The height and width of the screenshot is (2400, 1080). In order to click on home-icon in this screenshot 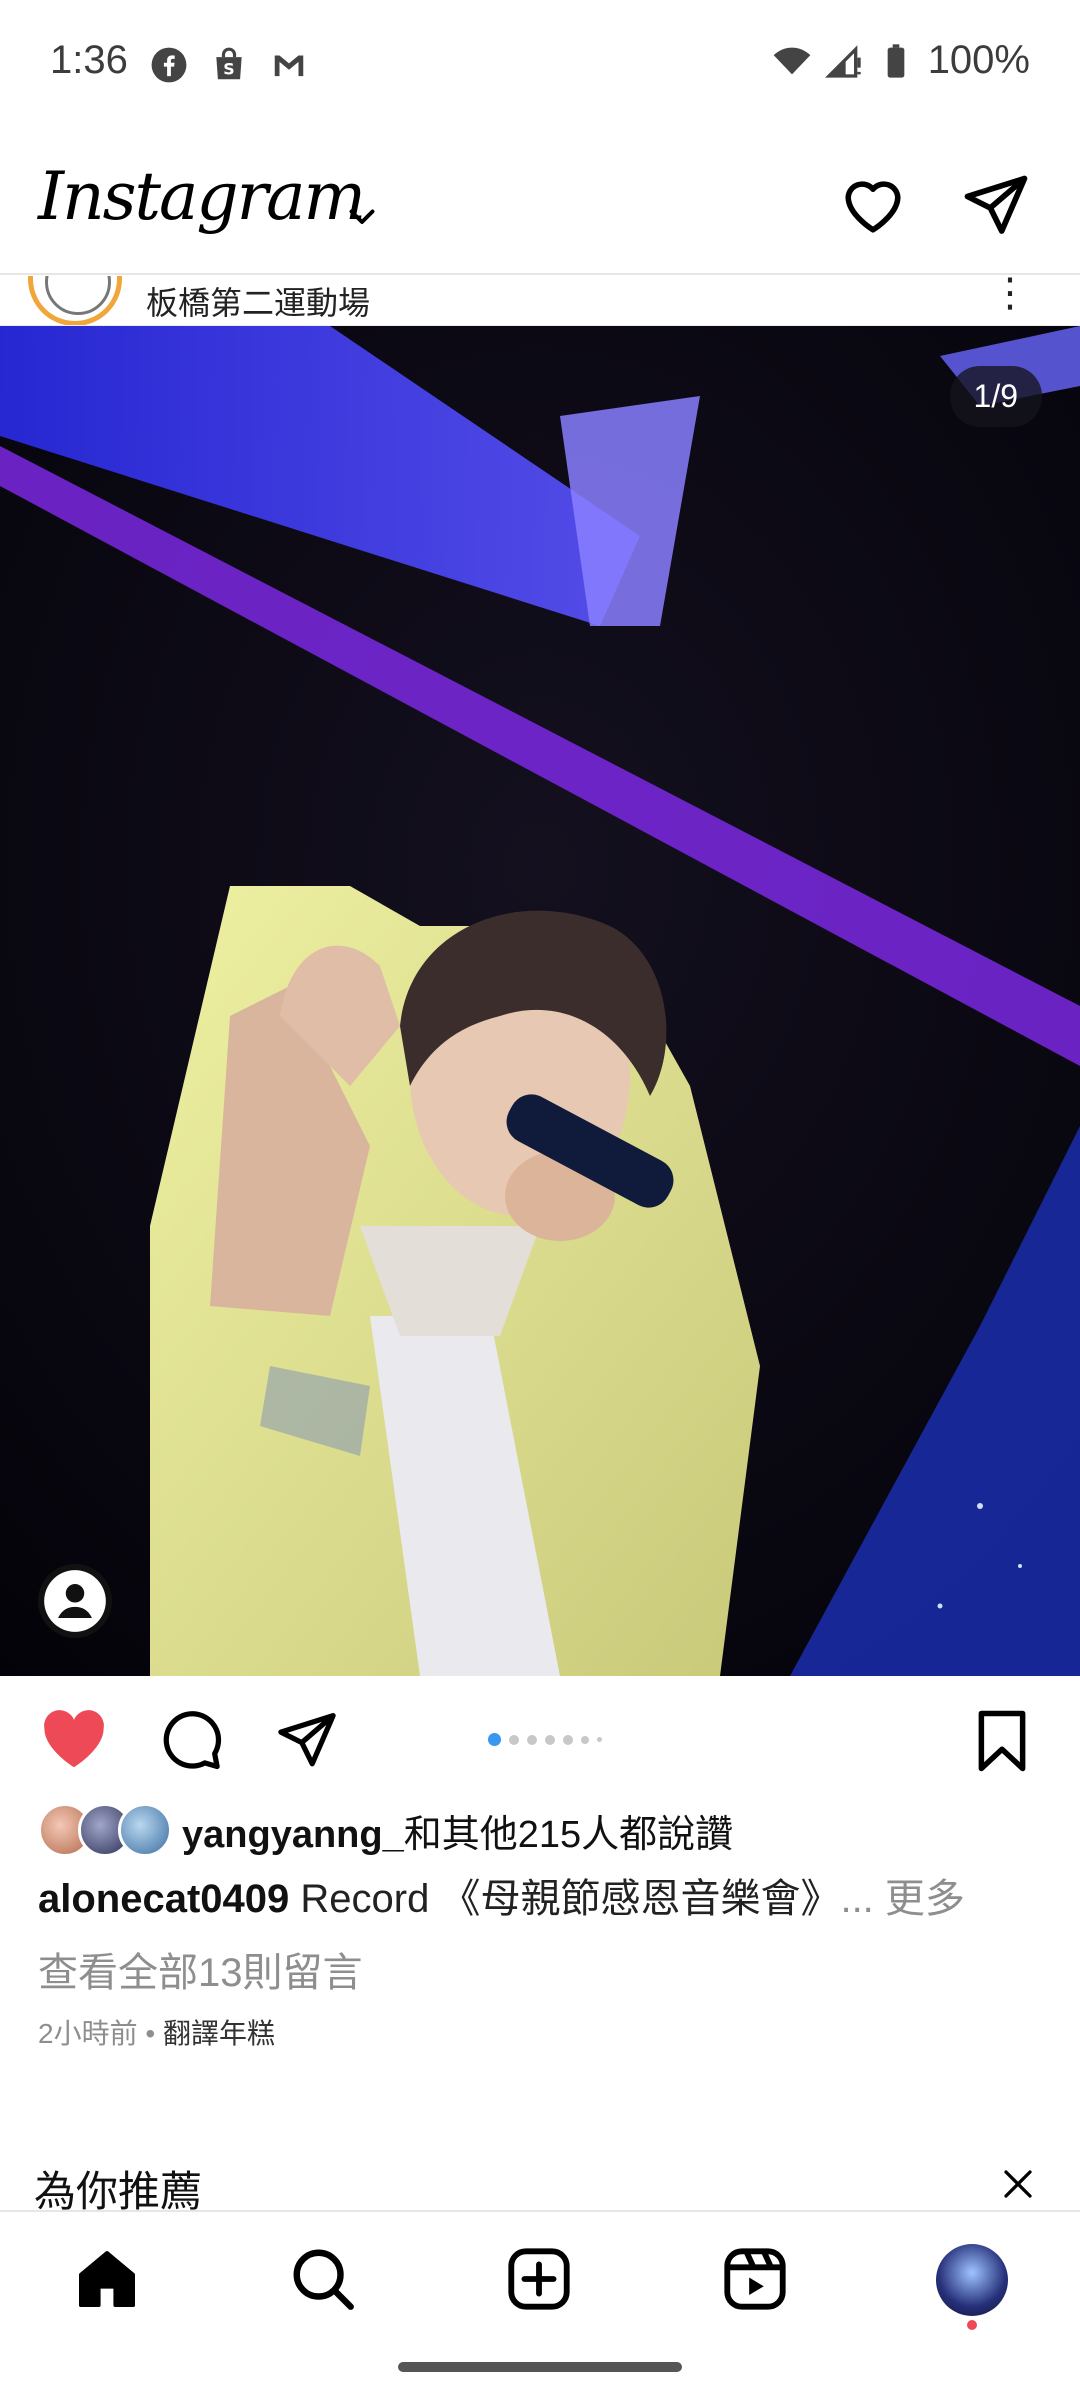, I will do `click(107, 2279)`.